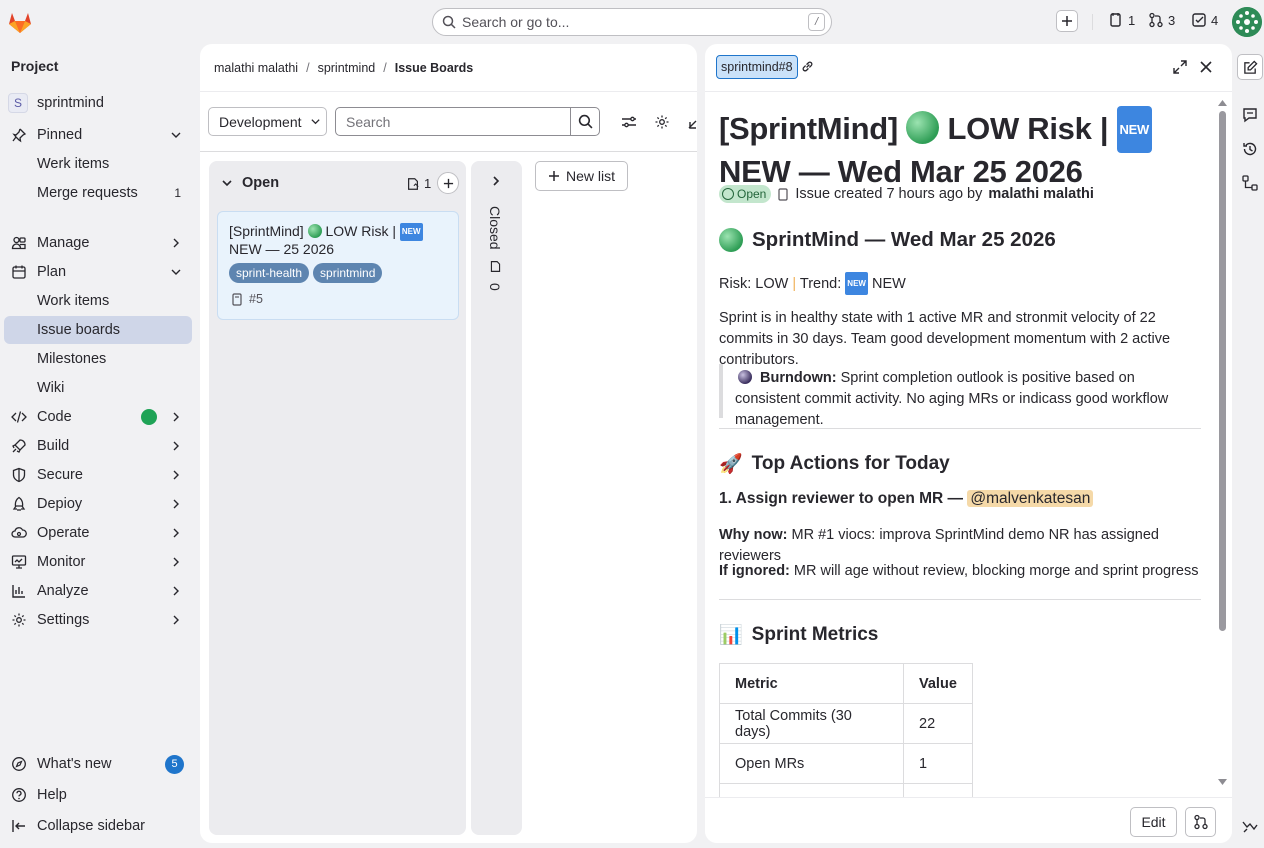 The height and width of the screenshot is (848, 1264). What do you see at coordinates (1041, 194) in the screenshot?
I see `issue-author: malathi malathi` at bounding box center [1041, 194].